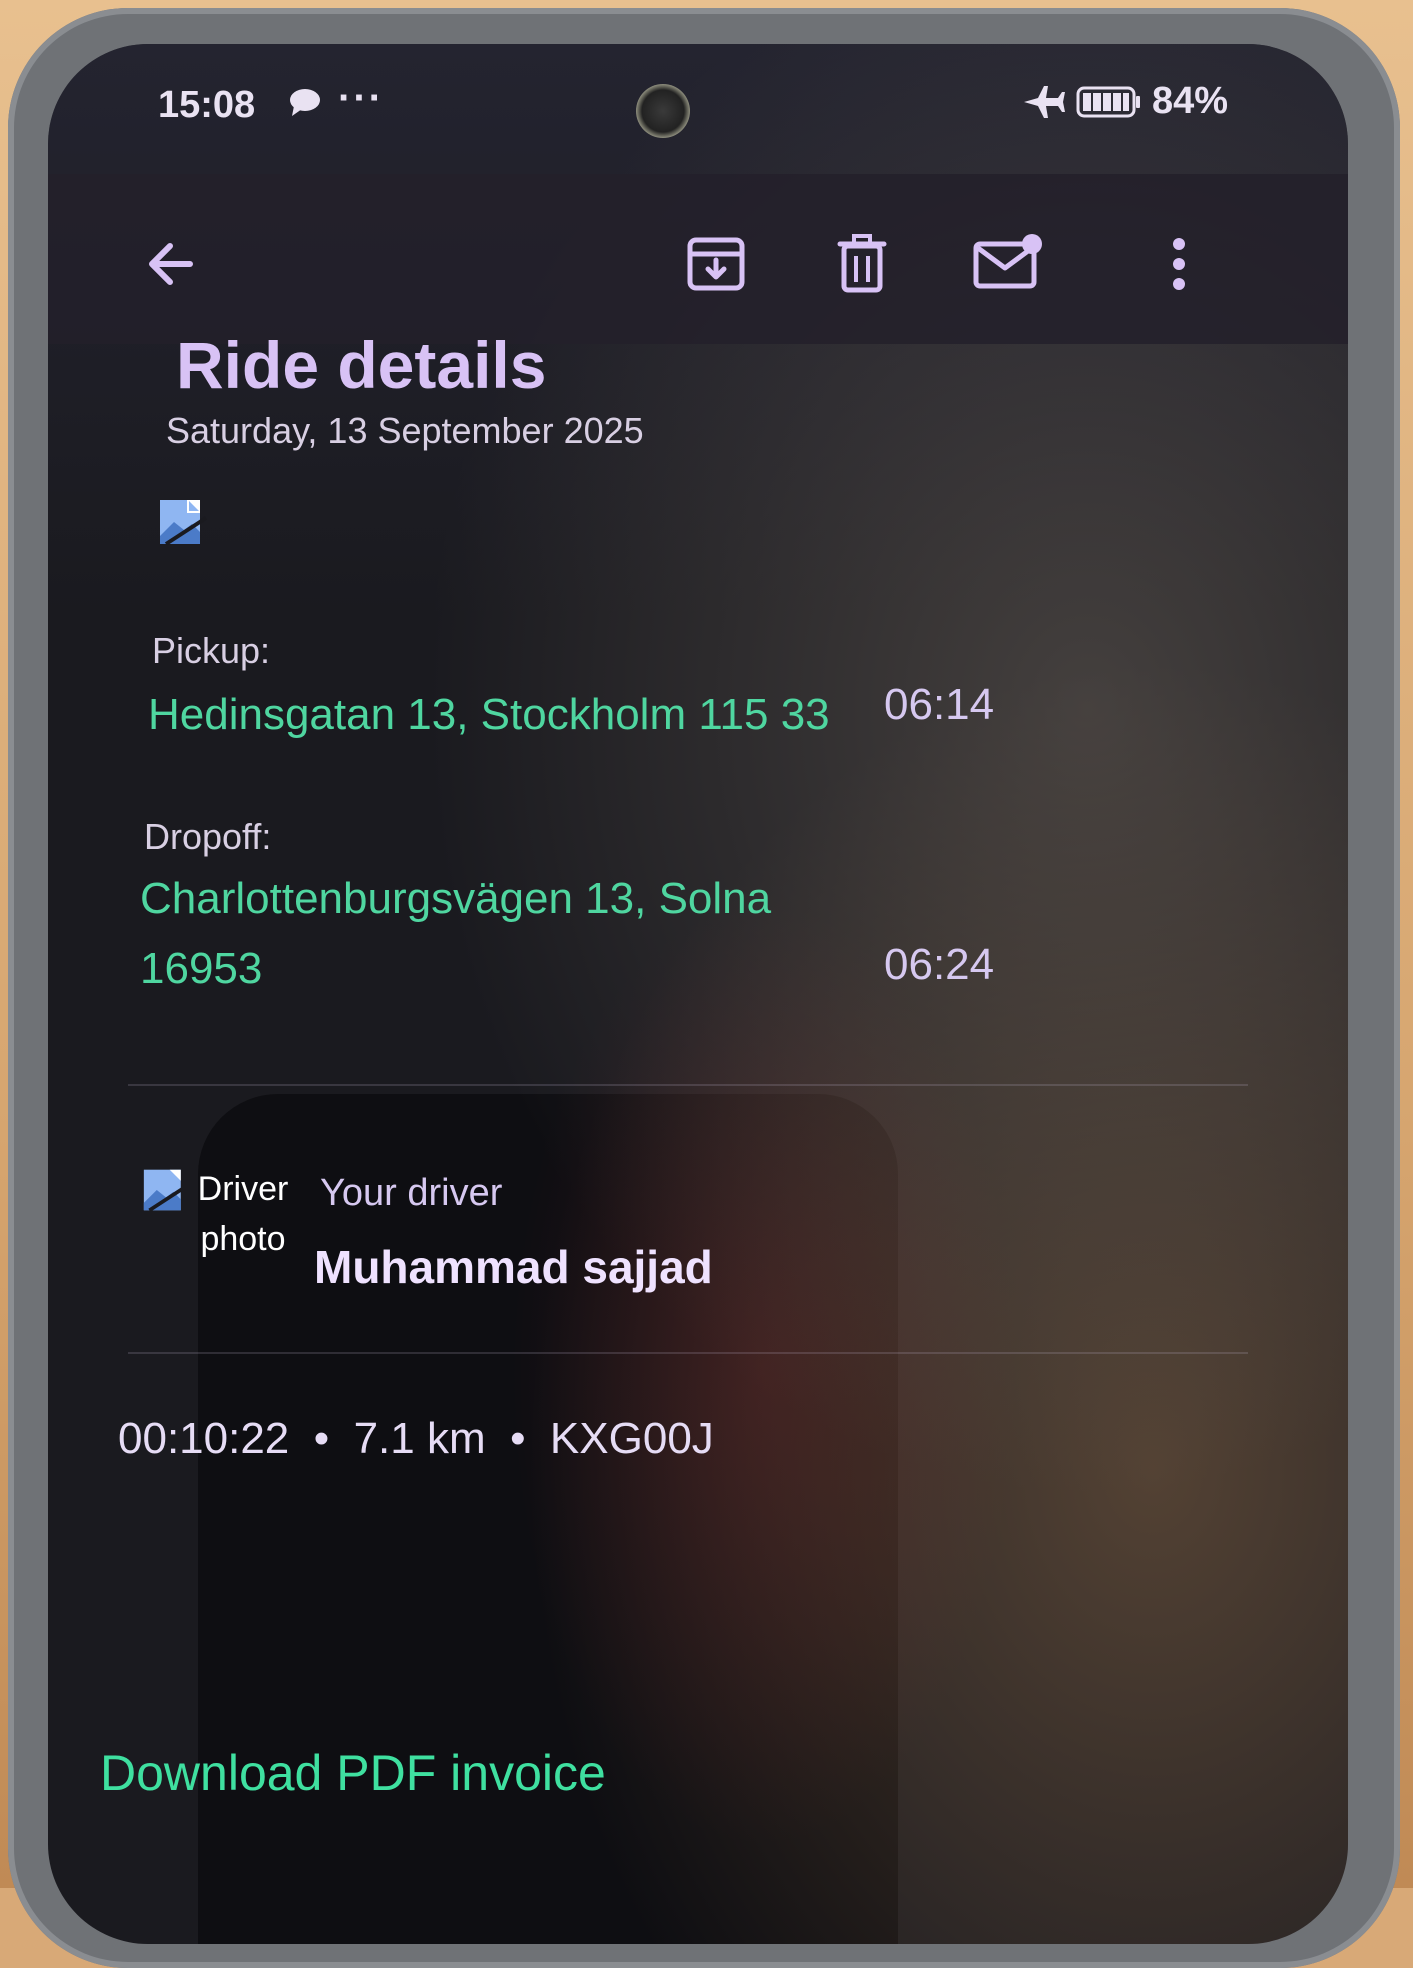 The image size is (1413, 1968). I want to click on status-overflow-dots: ···, so click(361, 98).